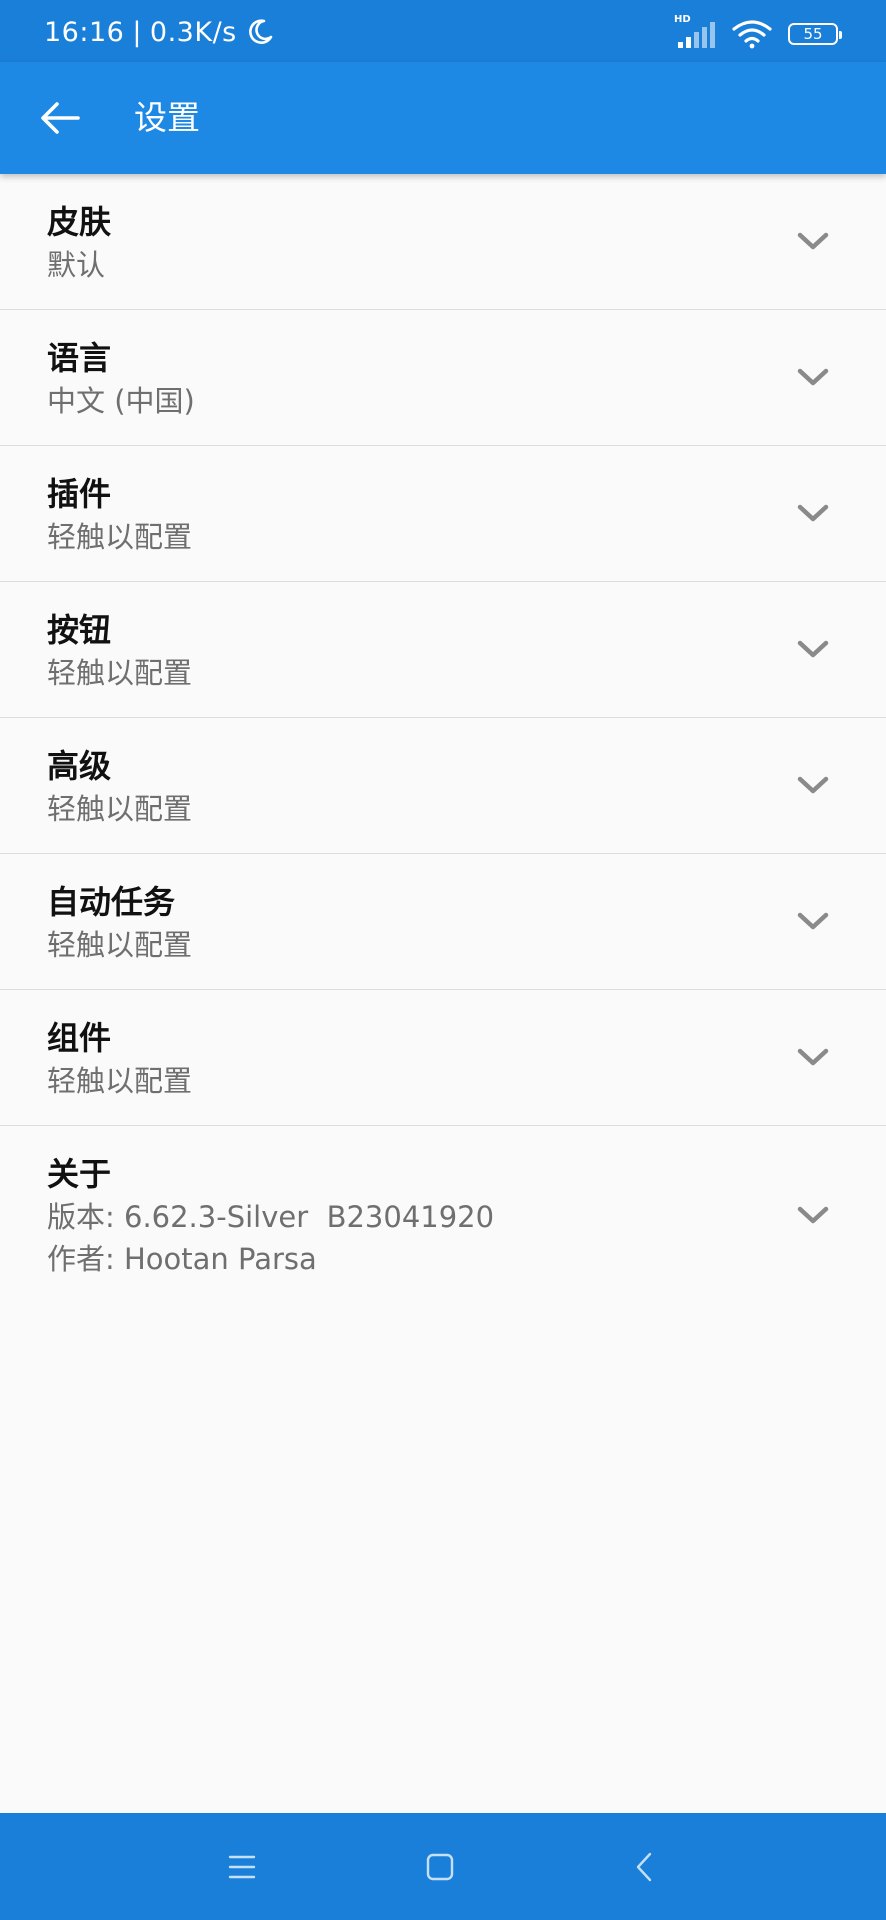  Describe the element at coordinates (695, 32) in the screenshot. I see `signal-icon: HD` at that location.